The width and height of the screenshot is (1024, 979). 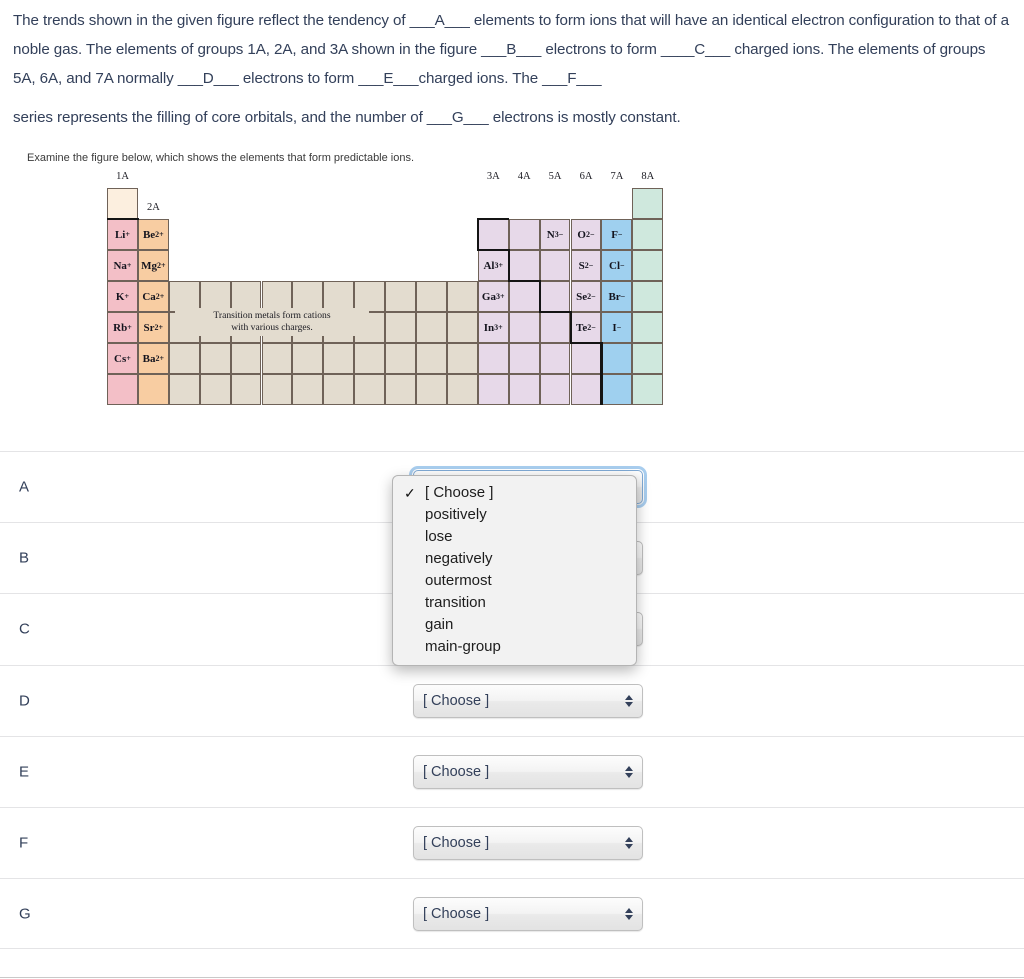 I want to click on select-wrapper-F: [ Choose ], so click(x=528, y=843).